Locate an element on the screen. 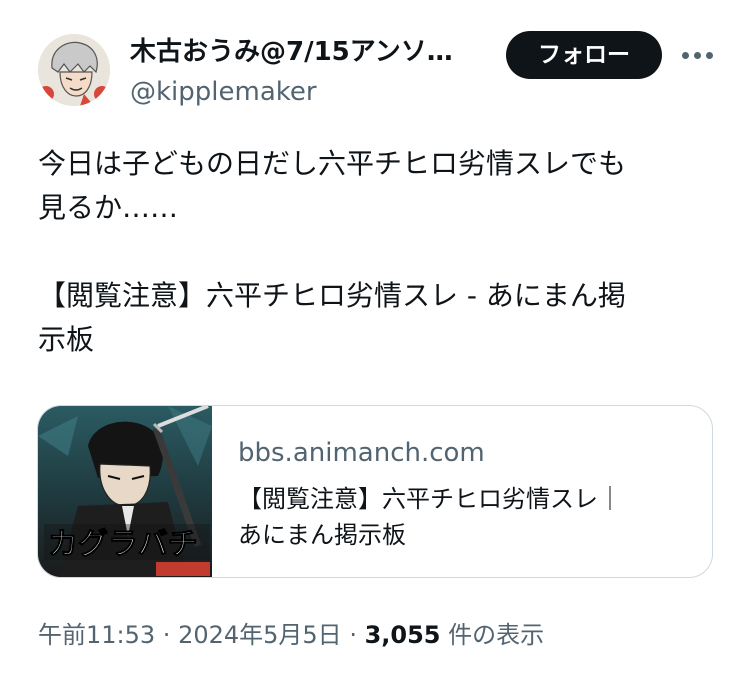 This screenshot has height=673, width=750. user-handle: @kipplemaker is located at coordinates (223, 92).